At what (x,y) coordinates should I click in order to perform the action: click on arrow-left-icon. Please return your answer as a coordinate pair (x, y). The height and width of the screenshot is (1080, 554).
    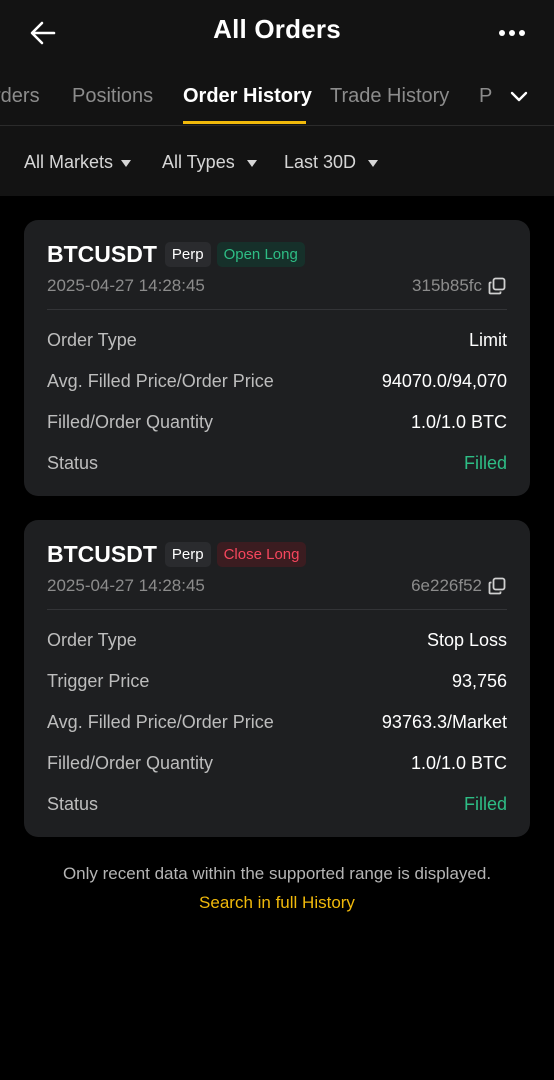
    Looking at the image, I should click on (43, 33).